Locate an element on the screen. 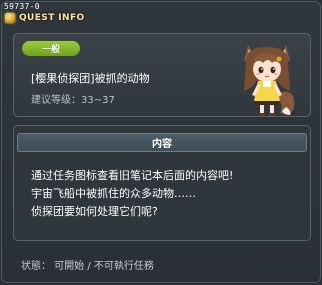  window-title: QUEST INFO is located at coordinates (52, 18).